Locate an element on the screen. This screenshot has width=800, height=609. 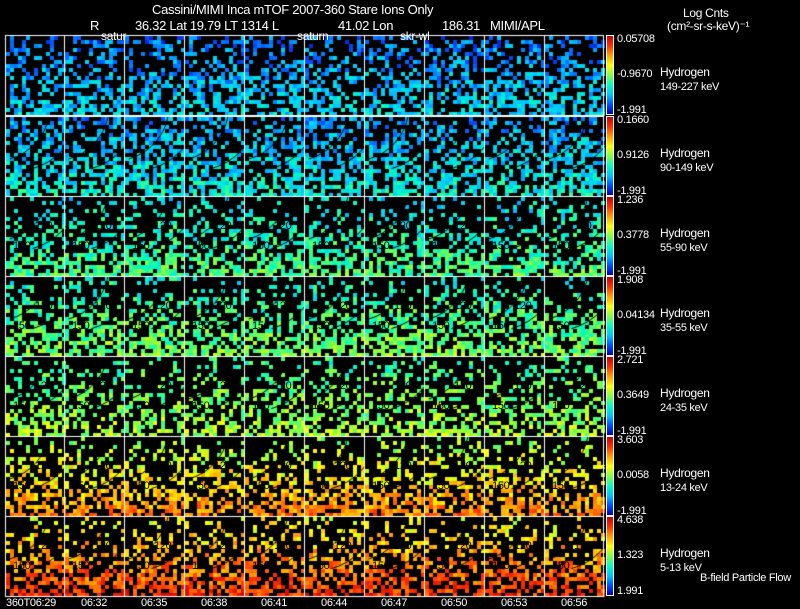
x-tick-label: 06:56 is located at coordinates (574, 603).